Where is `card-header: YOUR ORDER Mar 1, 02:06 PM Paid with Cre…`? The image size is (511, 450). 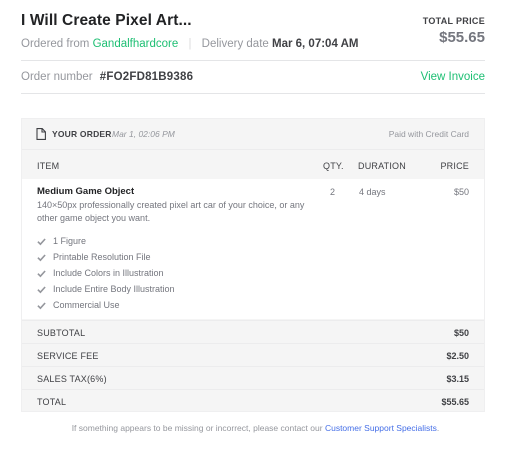
card-header: YOUR ORDER Mar 1, 02:06 PM Paid with Cre… is located at coordinates (253, 134).